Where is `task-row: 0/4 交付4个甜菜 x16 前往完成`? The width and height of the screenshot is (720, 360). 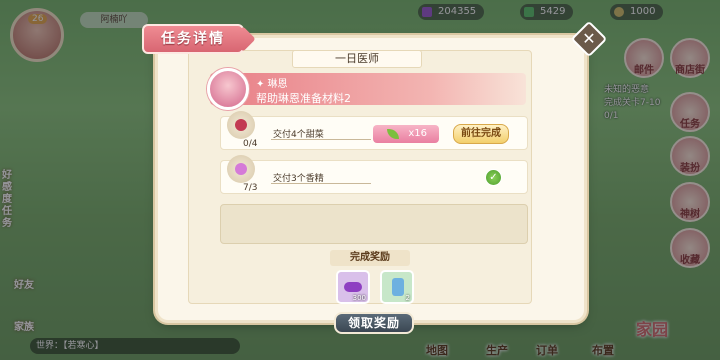 task-row: 0/4 交付4个甜菜 x16 前往完成 is located at coordinates (374, 130).